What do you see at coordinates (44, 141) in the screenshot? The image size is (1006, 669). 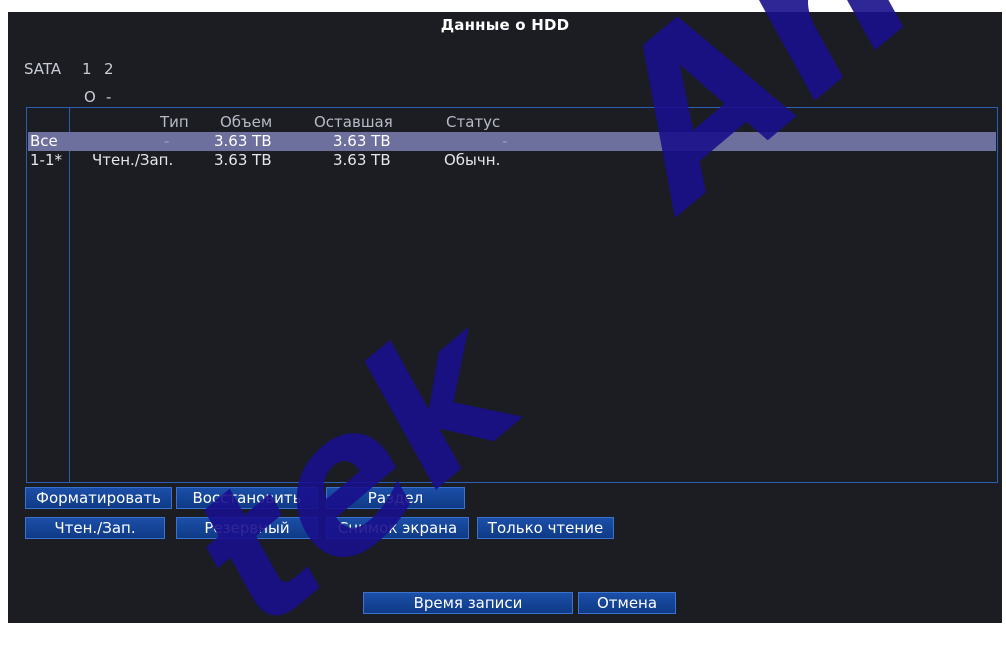 I see `row-id: Все` at bounding box center [44, 141].